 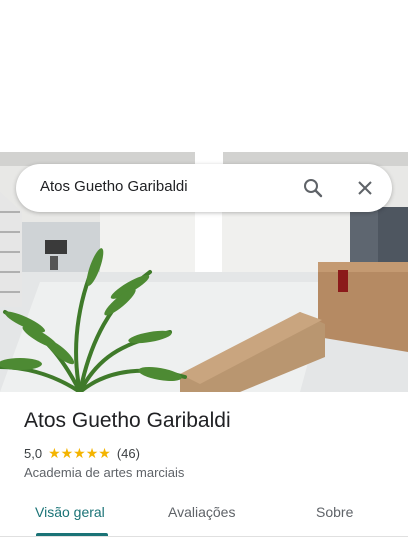 What do you see at coordinates (128, 453) in the screenshot?
I see `review-count: (46)` at bounding box center [128, 453].